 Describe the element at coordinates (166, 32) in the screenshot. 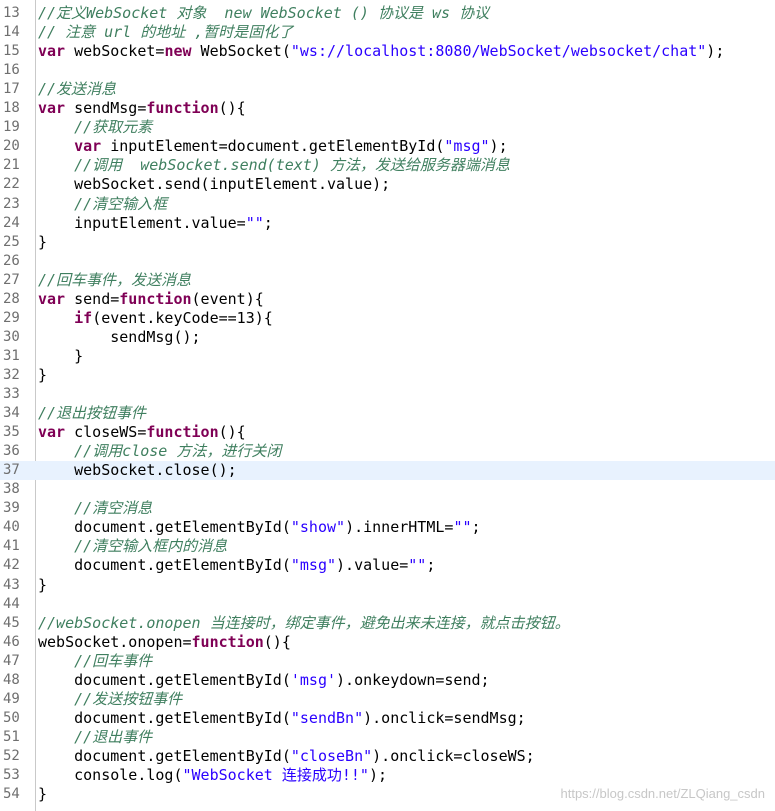

I see `comment-token: // 注意 url 的地址 ,暂时是固化了` at that location.